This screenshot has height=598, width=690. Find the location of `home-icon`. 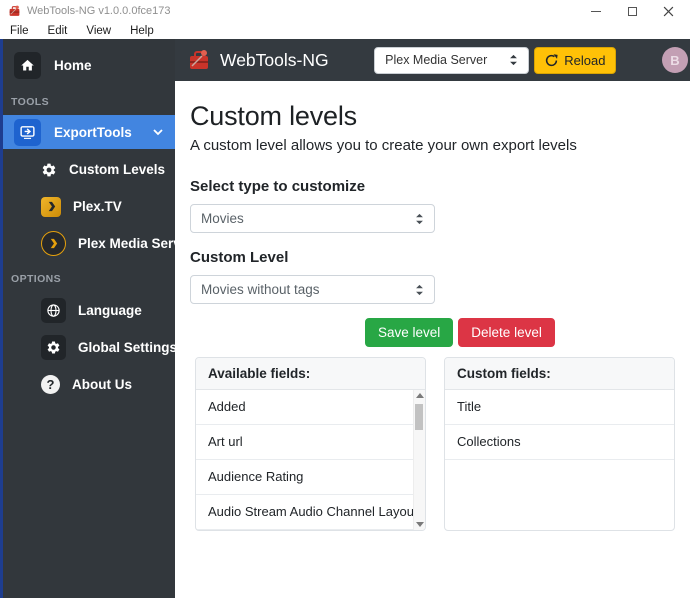

home-icon is located at coordinates (27, 65).